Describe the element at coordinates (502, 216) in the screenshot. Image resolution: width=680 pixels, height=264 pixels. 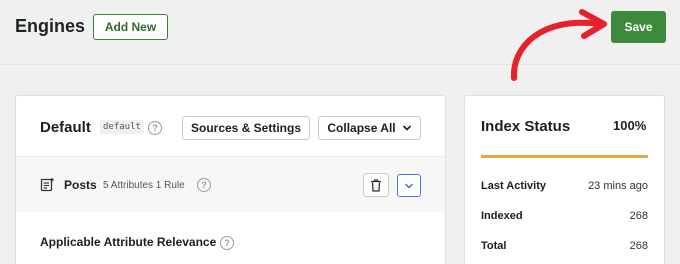
I see `status-label-indexed: Indexed` at that location.